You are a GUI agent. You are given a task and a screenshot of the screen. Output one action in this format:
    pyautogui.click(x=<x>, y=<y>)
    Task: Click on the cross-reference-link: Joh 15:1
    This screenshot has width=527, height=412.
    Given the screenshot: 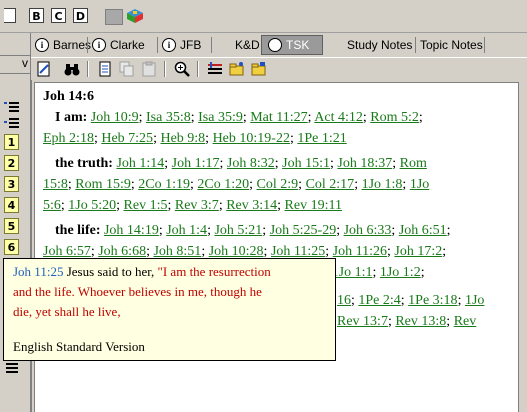 What is the action you would take?
    pyautogui.click(x=306, y=163)
    